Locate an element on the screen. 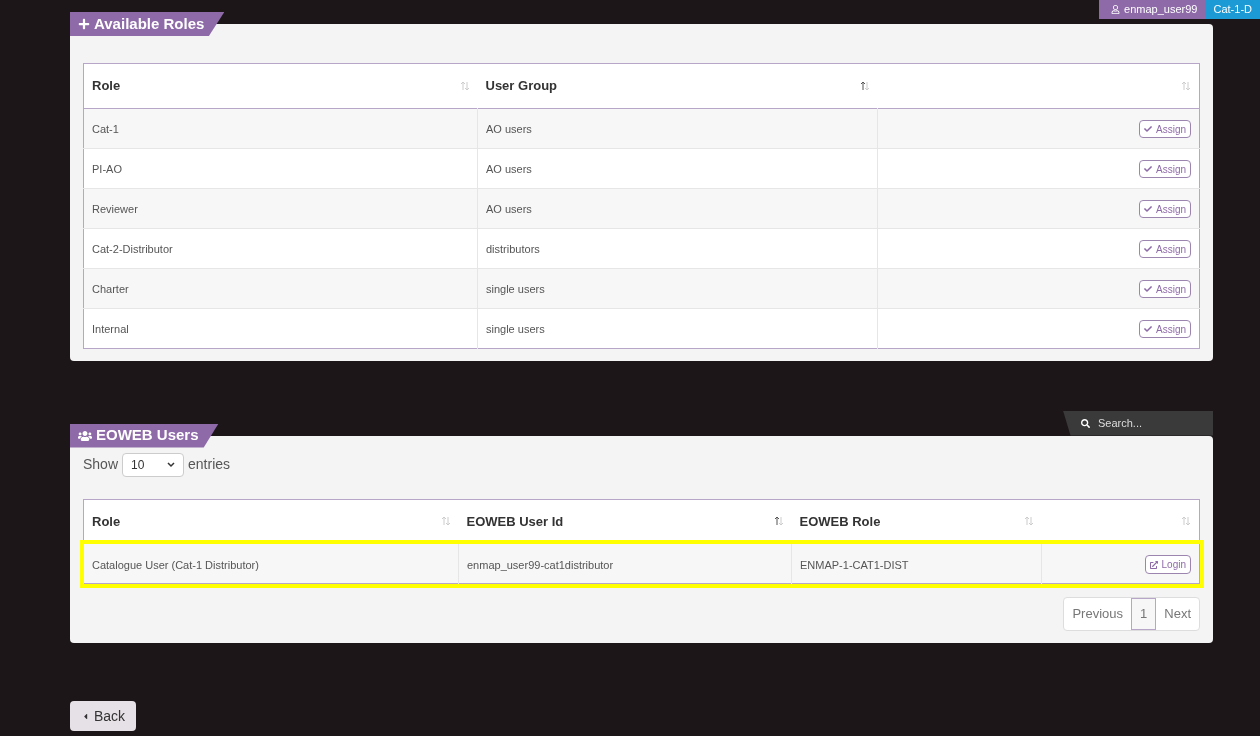  user-badge: enmap_user99 is located at coordinates (1152, 9).